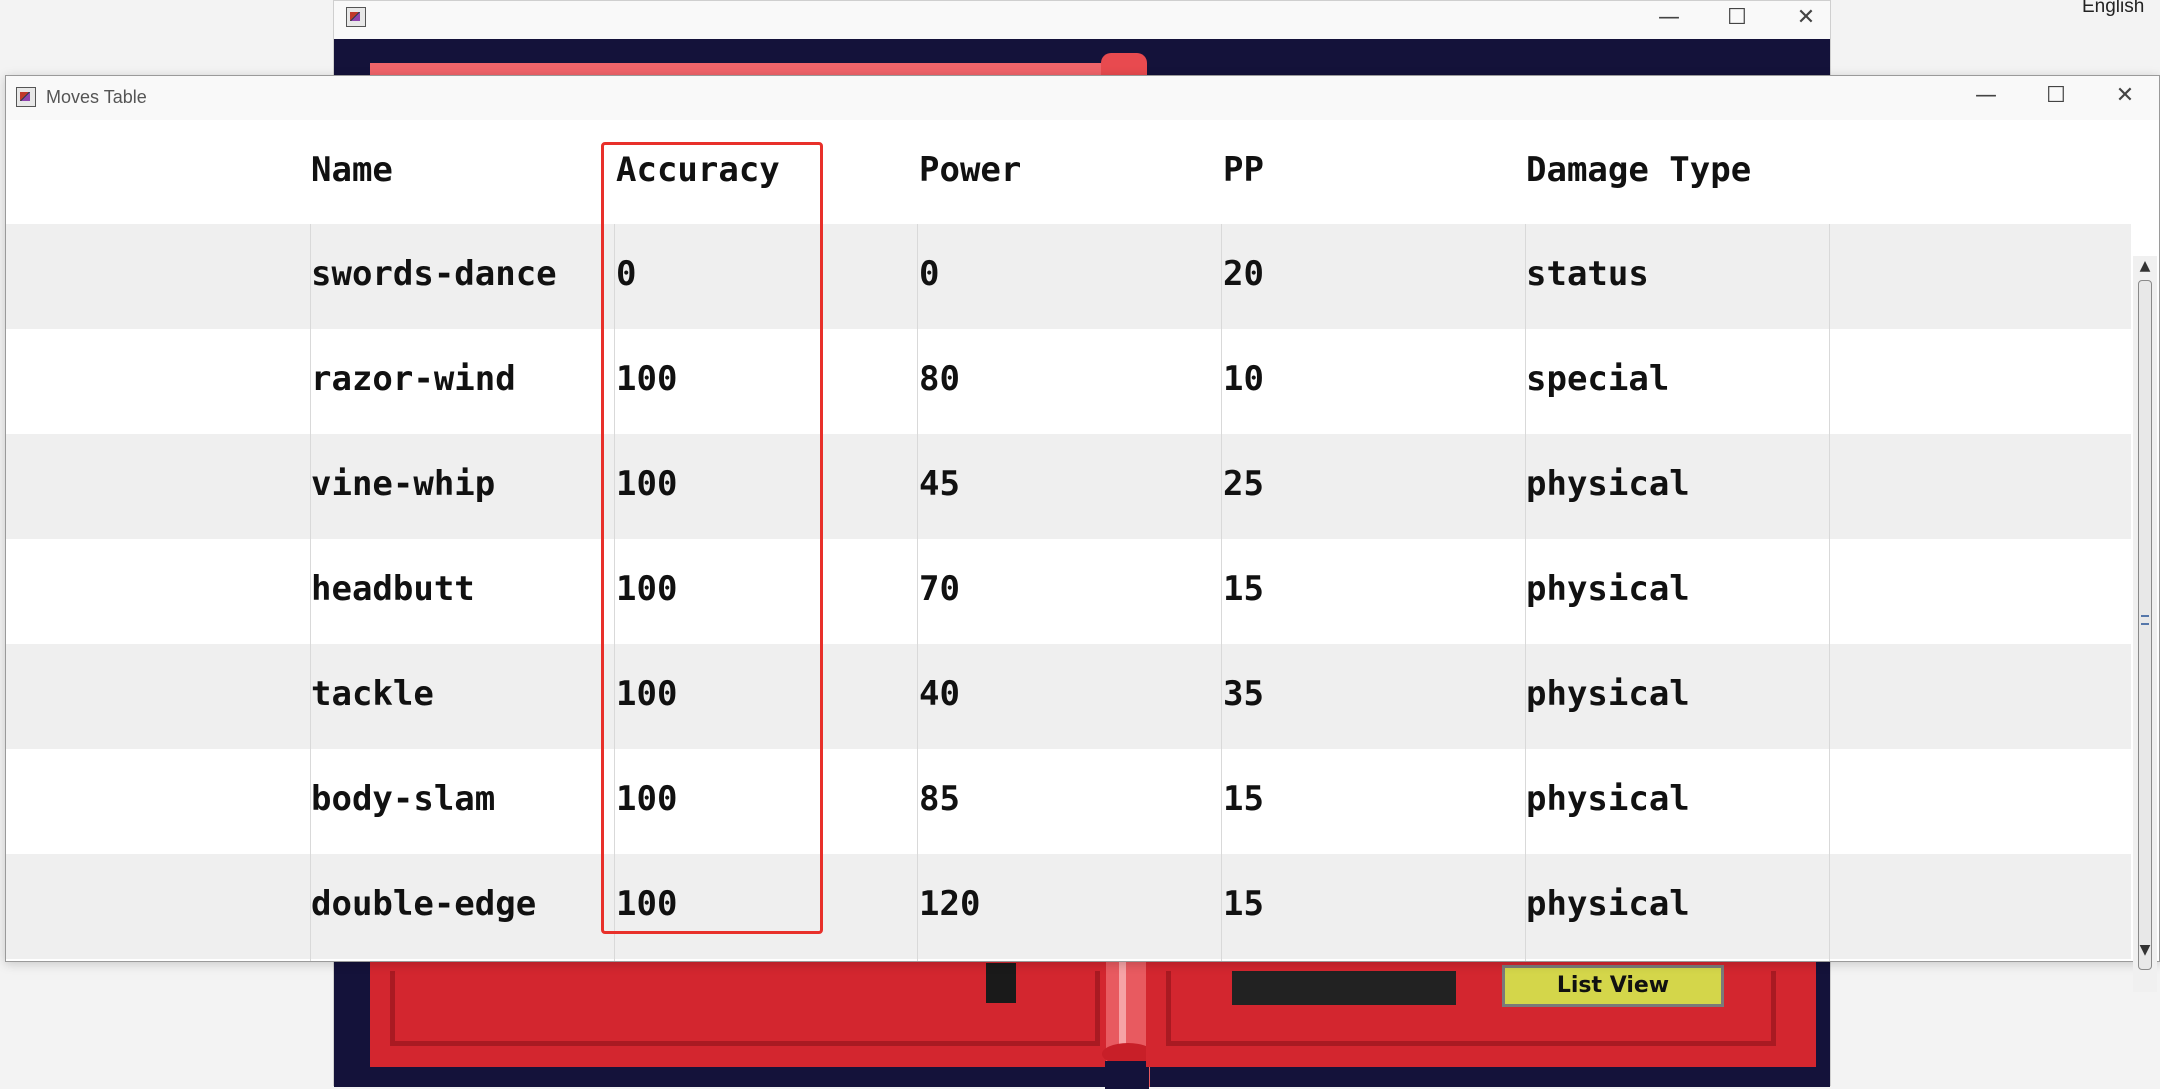 This screenshot has width=2160, height=1089. Describe the element at coordinates (403, 484) in the screenshot. I see `move-name-cell: vine-whip` at that location.